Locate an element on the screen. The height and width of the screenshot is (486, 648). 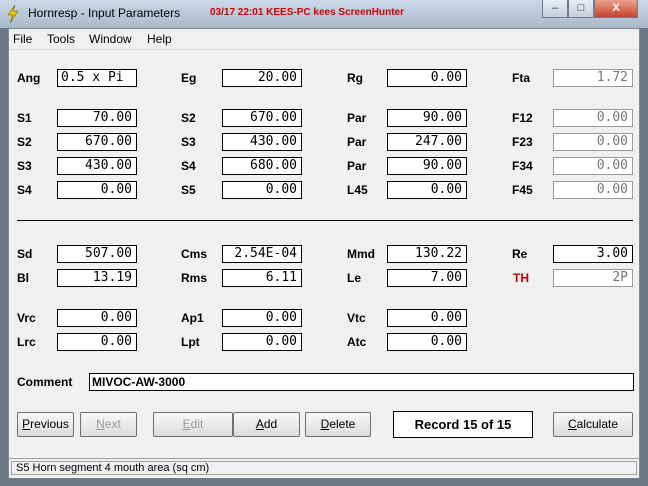
menu-window: Window is located at coordinates (110, 39).